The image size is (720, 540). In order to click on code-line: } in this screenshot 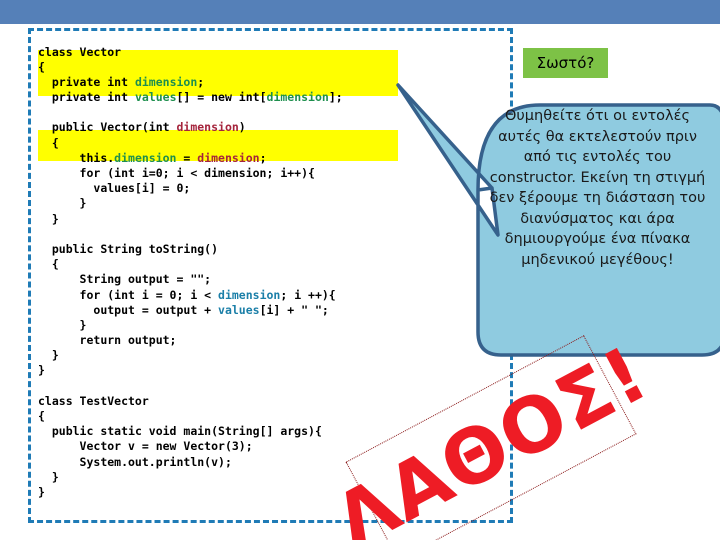, I will do `click(273, 370)`.